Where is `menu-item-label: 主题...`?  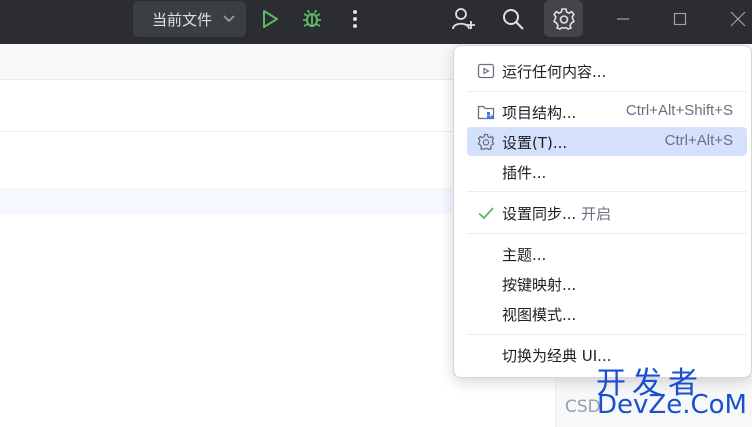 menu-item-label: 主题... is located at coordinates (524, 255).